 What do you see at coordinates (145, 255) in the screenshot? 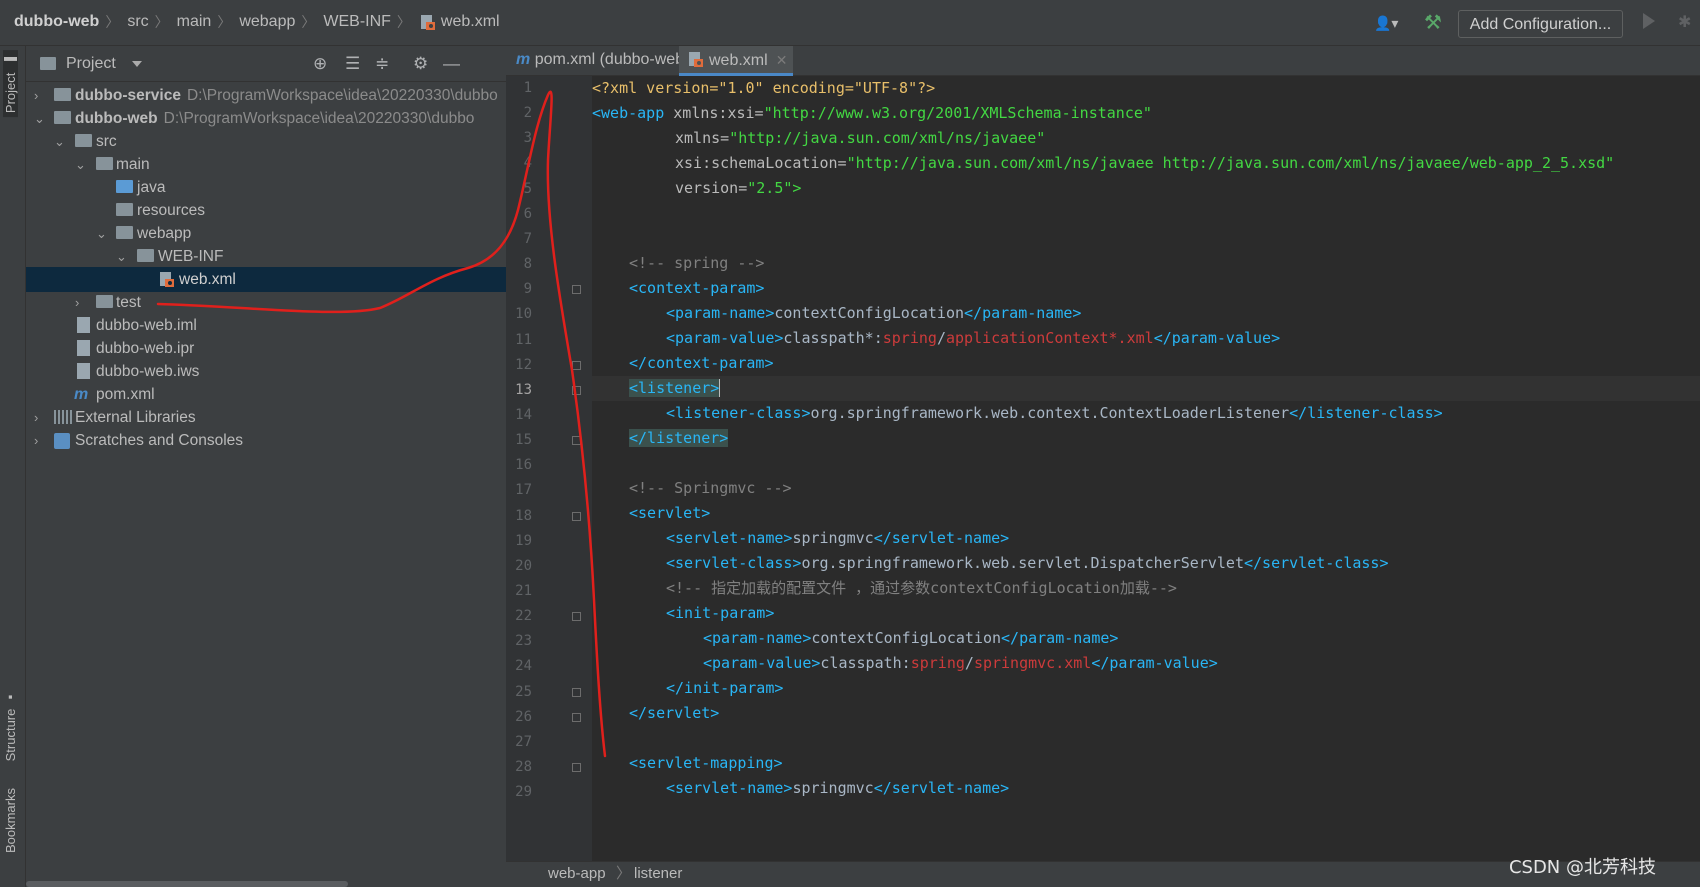
I see `folder-icon` at bounding box center [145, 255].